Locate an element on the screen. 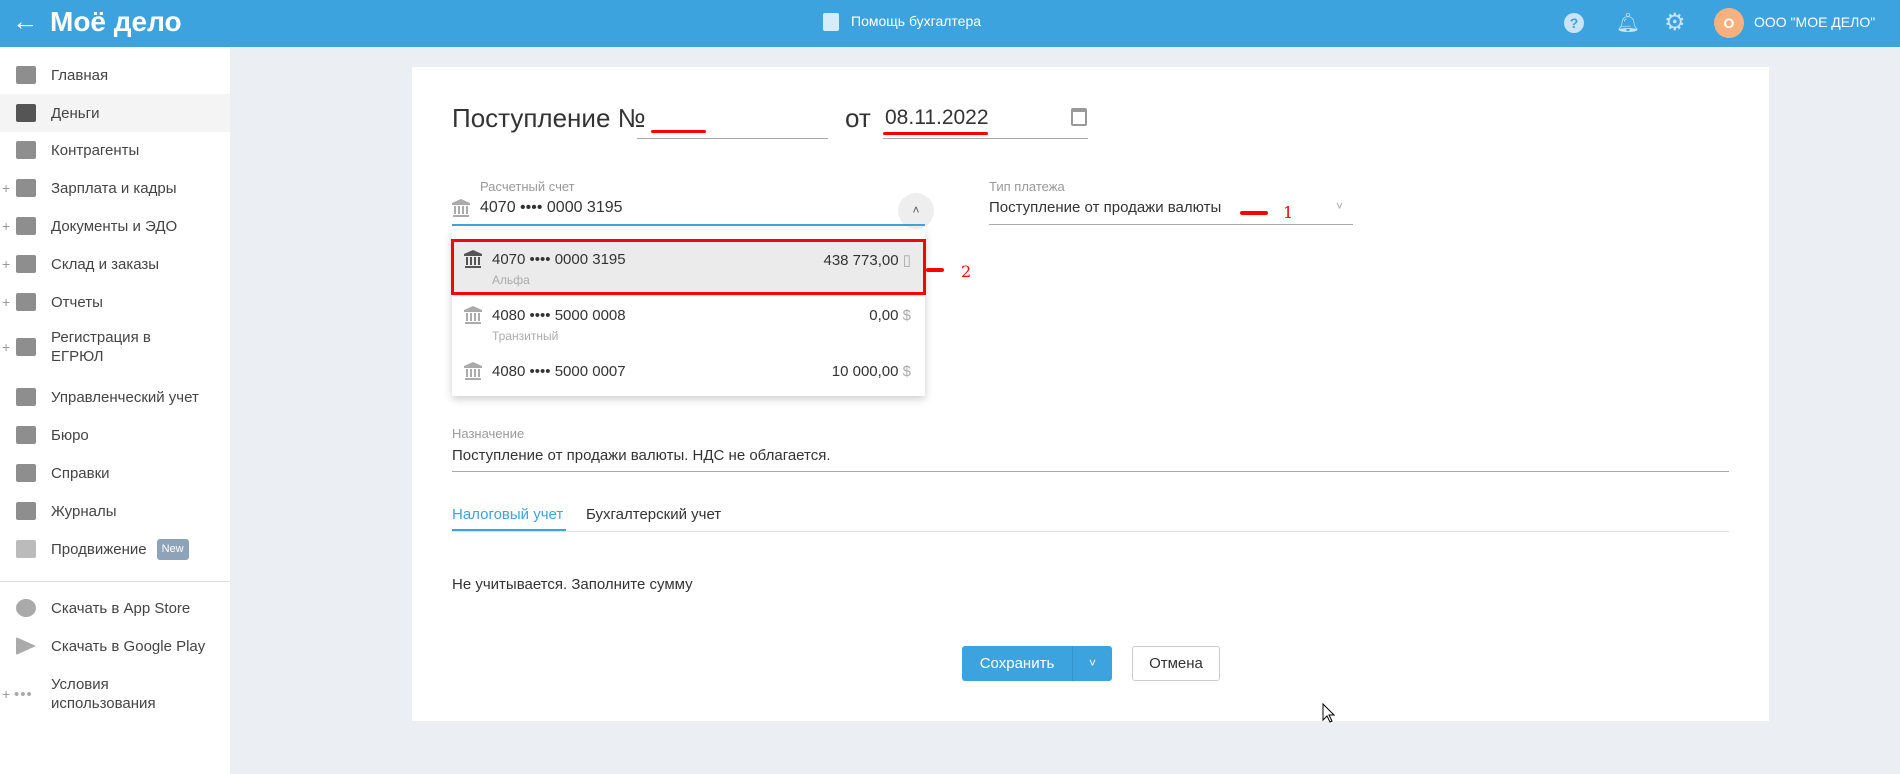 This screenshot has height=774, width=1900. date-prefix: от is located at coordinates (858, 118).